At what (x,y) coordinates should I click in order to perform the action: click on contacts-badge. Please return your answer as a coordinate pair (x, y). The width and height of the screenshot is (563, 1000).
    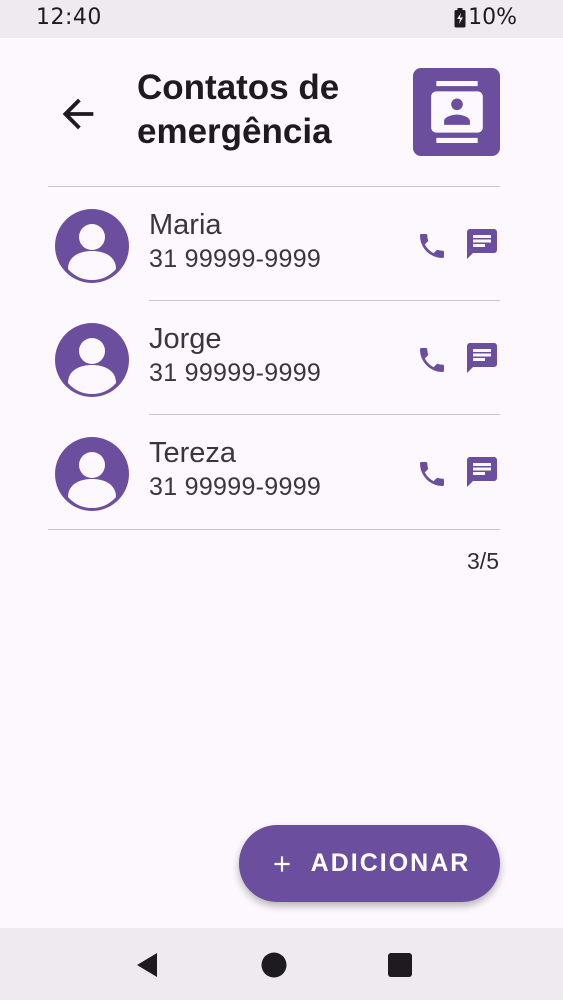
    Looking at the image, I should click on (456, 112).